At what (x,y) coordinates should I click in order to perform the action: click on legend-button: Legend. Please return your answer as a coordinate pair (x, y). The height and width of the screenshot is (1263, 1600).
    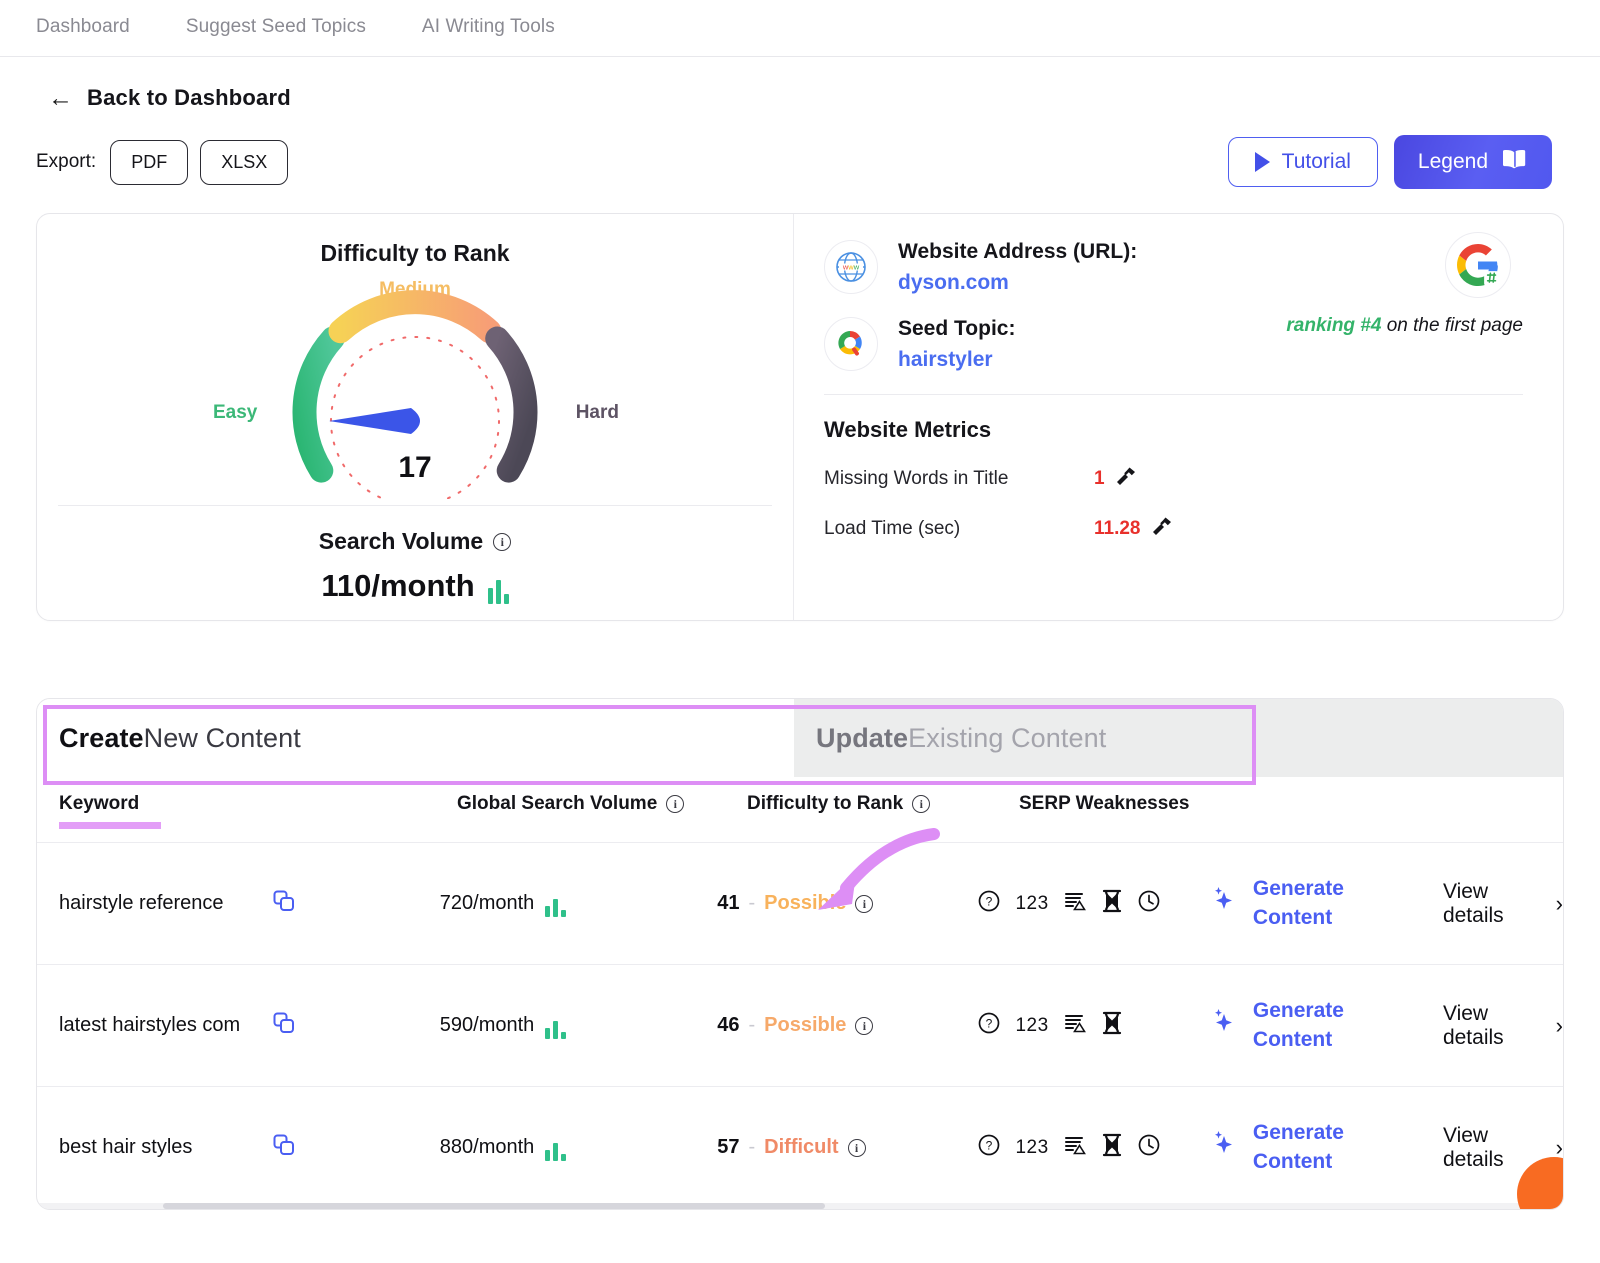
    Looking at the image, I should click on (1472, 162).